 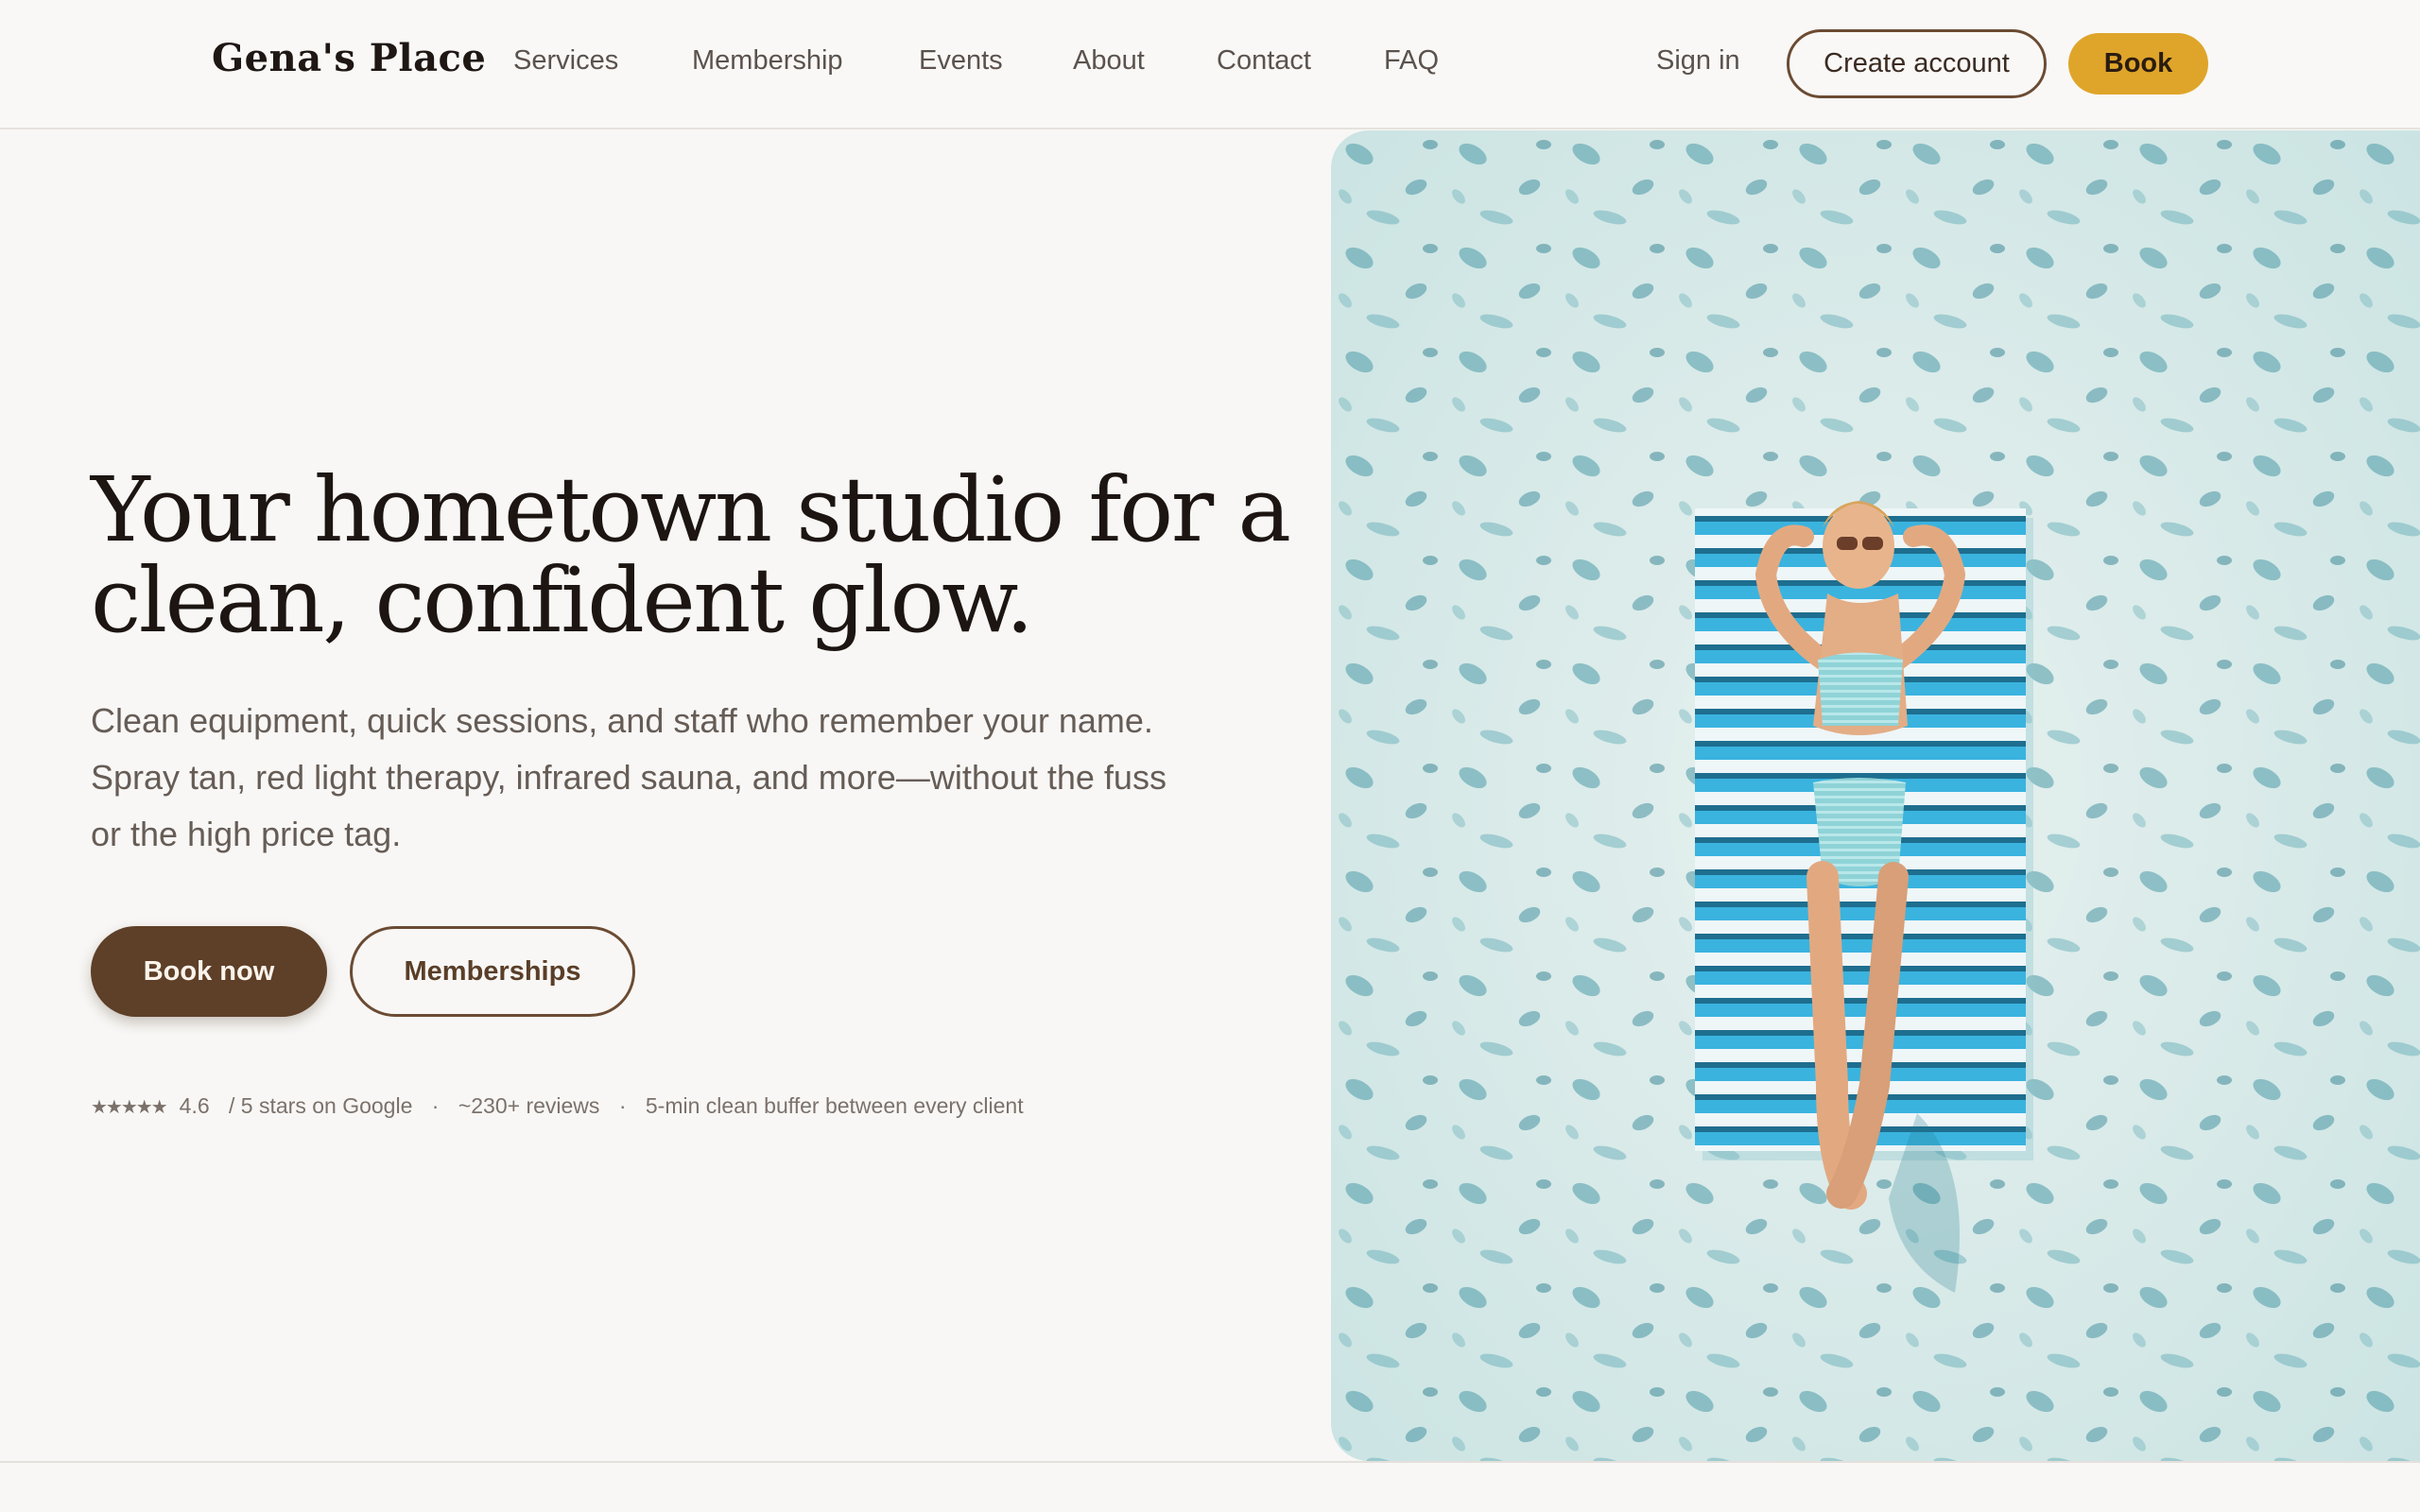 What do you see at coordinates (565, 61) in the screenshot?
I see `nav-services: Services` at bounding box center [565, 61].